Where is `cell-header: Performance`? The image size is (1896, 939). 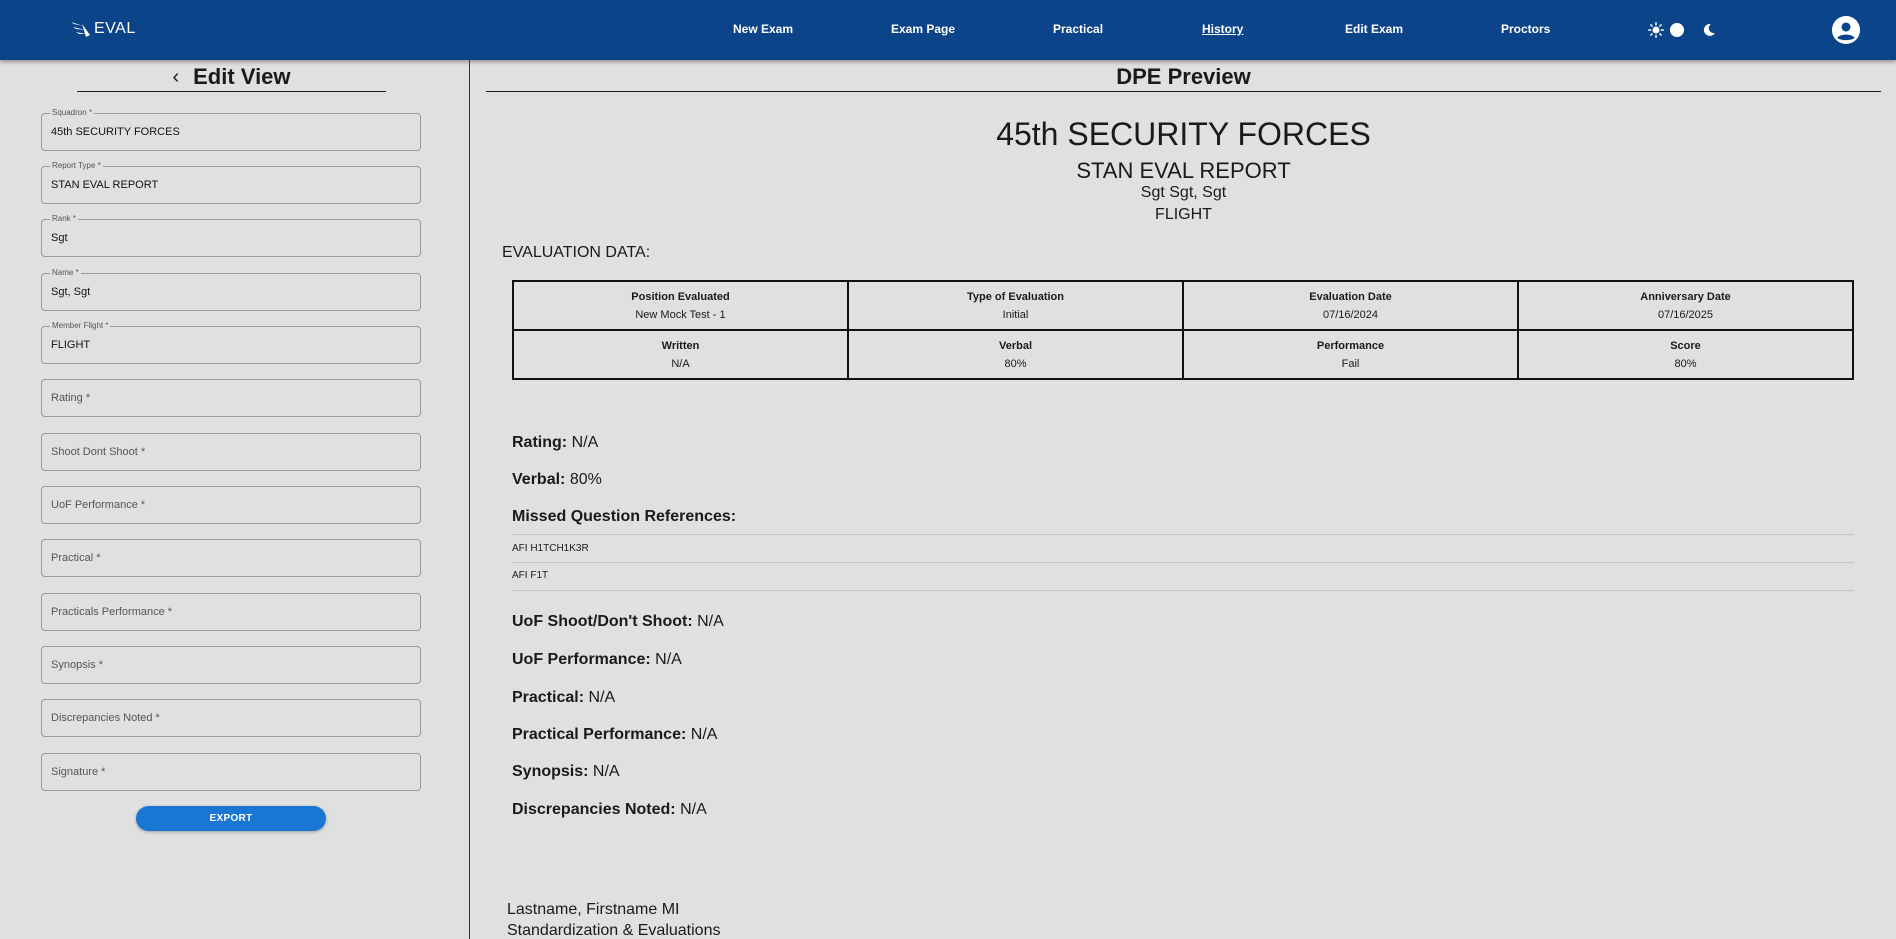 cell-header: Performance is located at coordinates (1350, 345).